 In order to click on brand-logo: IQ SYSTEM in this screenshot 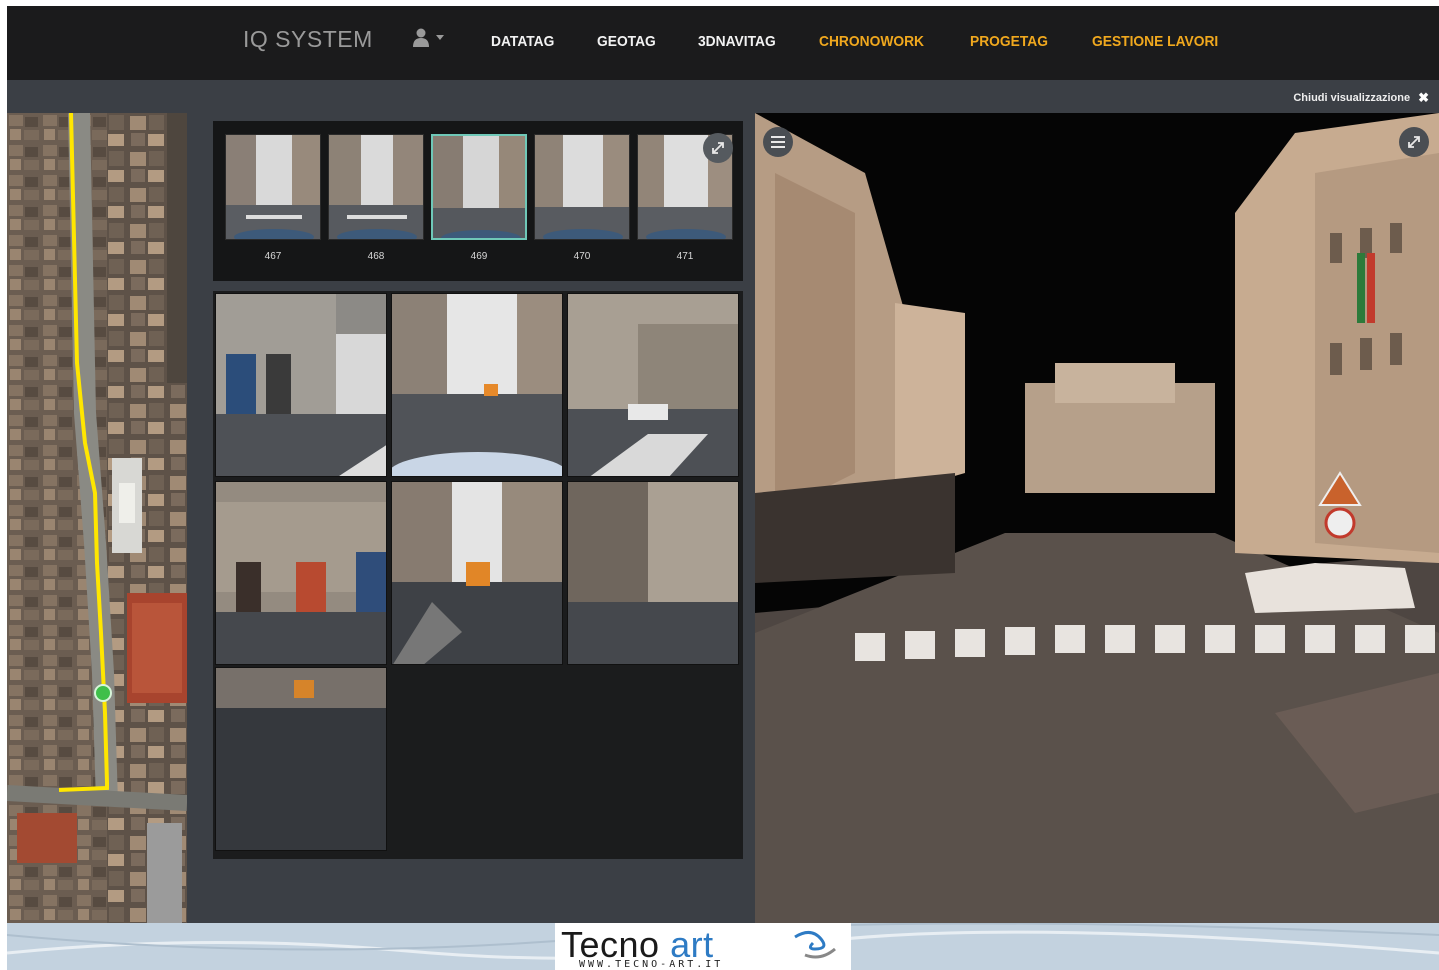, I will do `click(308, 39)`.